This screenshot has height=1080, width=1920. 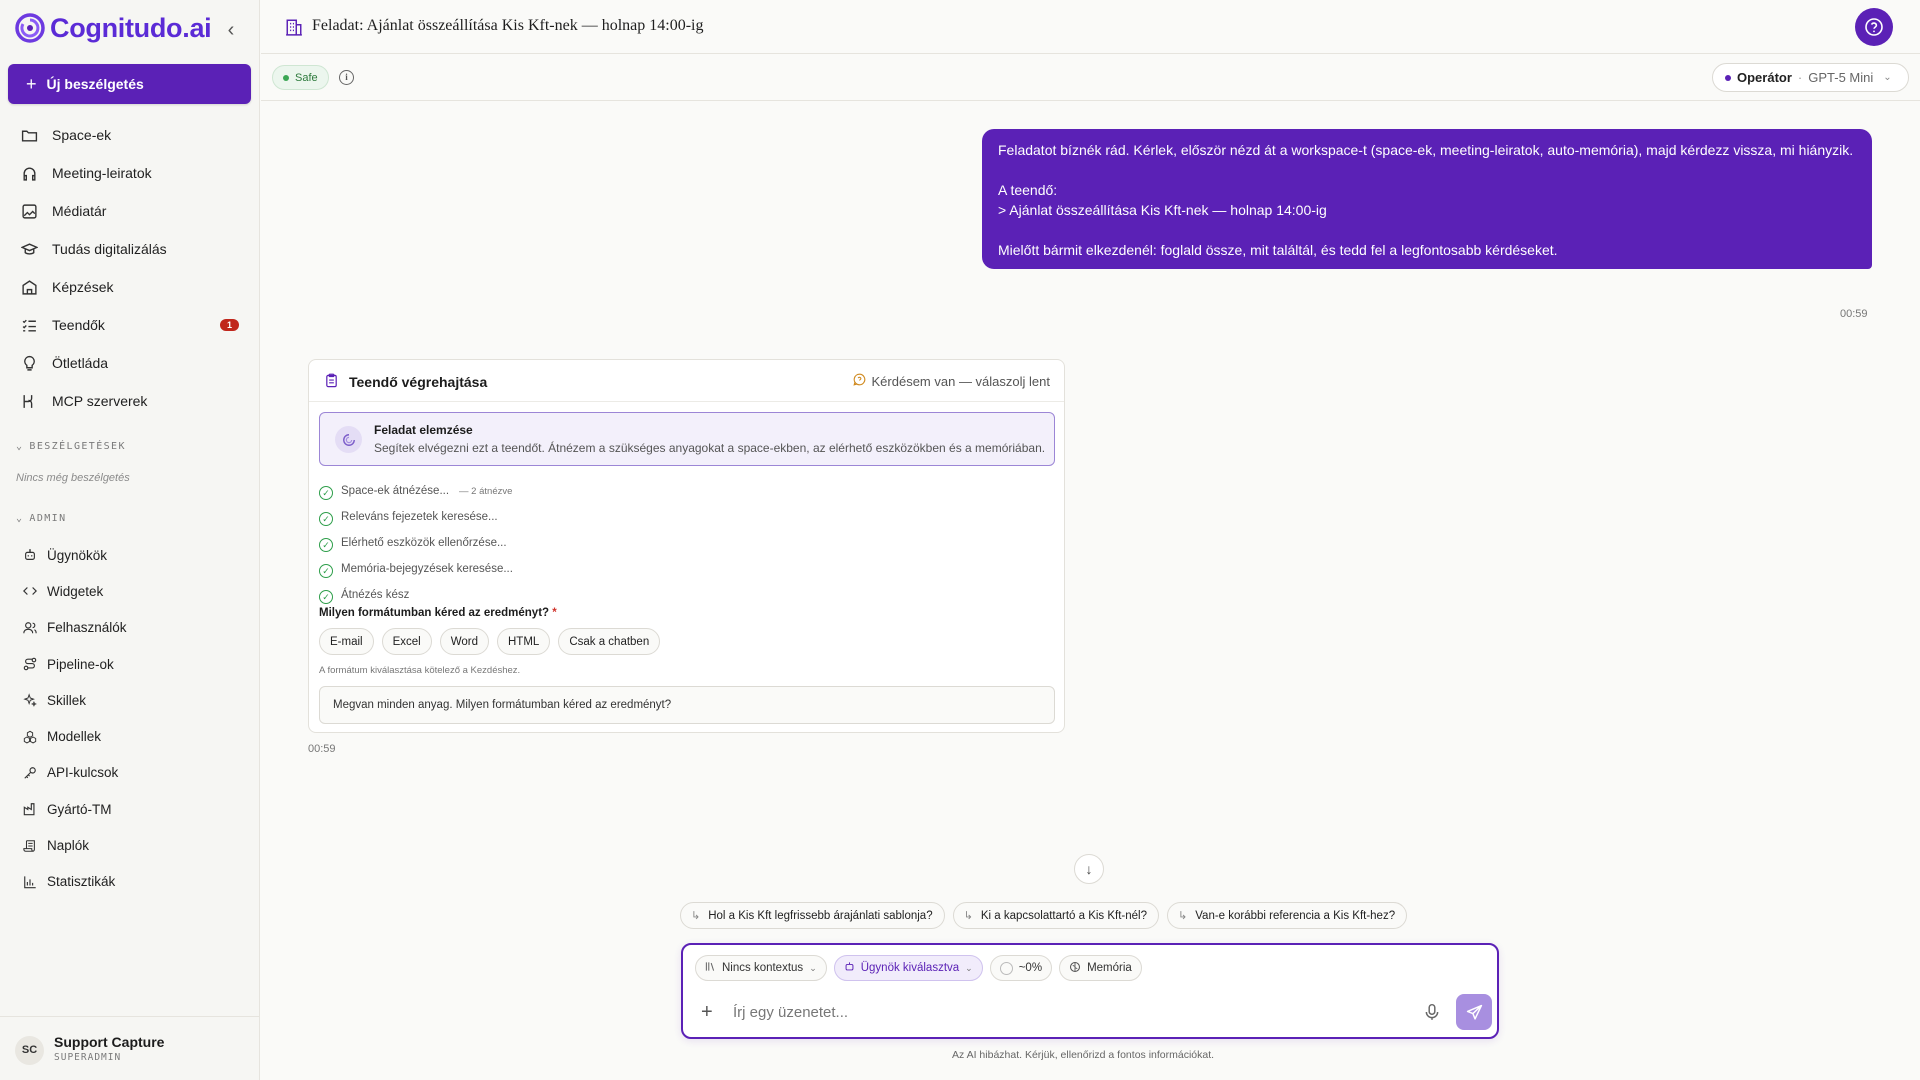 What do you see at coordinates (130, 555) in the screenshot?
I see `admin-item-agents: Ügynökök` at bounding box center [130, 555].